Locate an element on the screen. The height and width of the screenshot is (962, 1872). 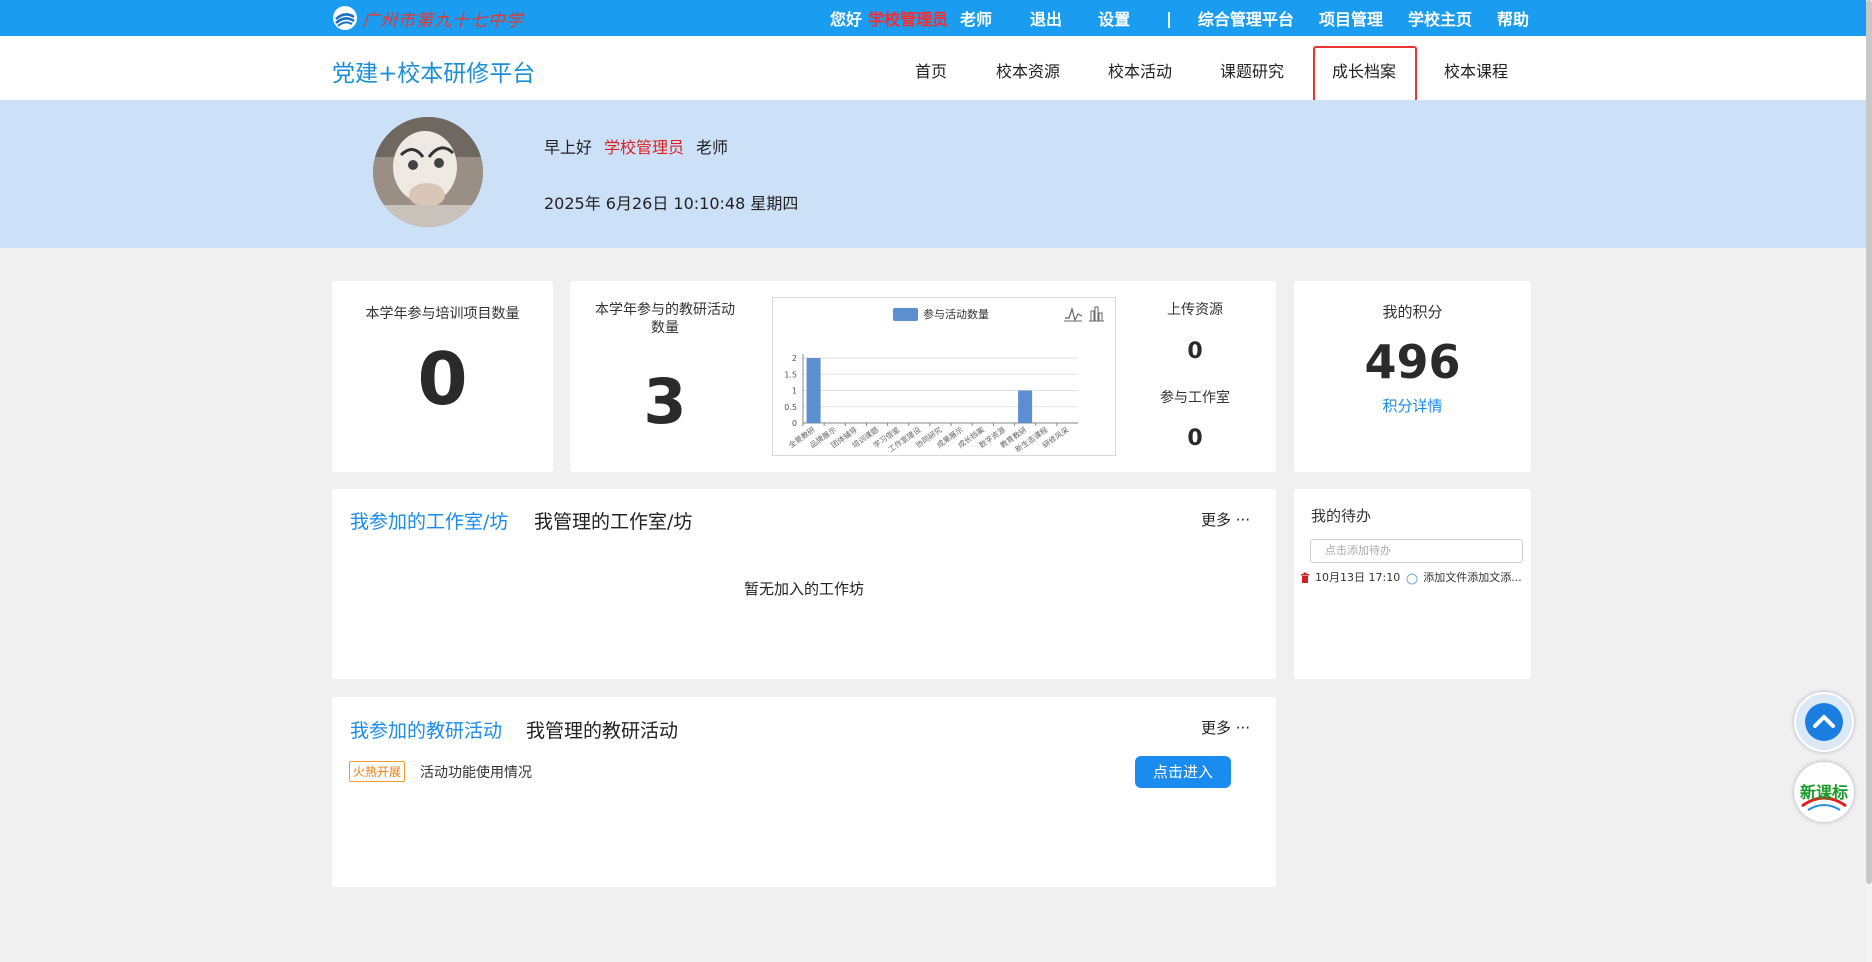
top-teacher-label: 老师 is located at coordinates (976, 19).